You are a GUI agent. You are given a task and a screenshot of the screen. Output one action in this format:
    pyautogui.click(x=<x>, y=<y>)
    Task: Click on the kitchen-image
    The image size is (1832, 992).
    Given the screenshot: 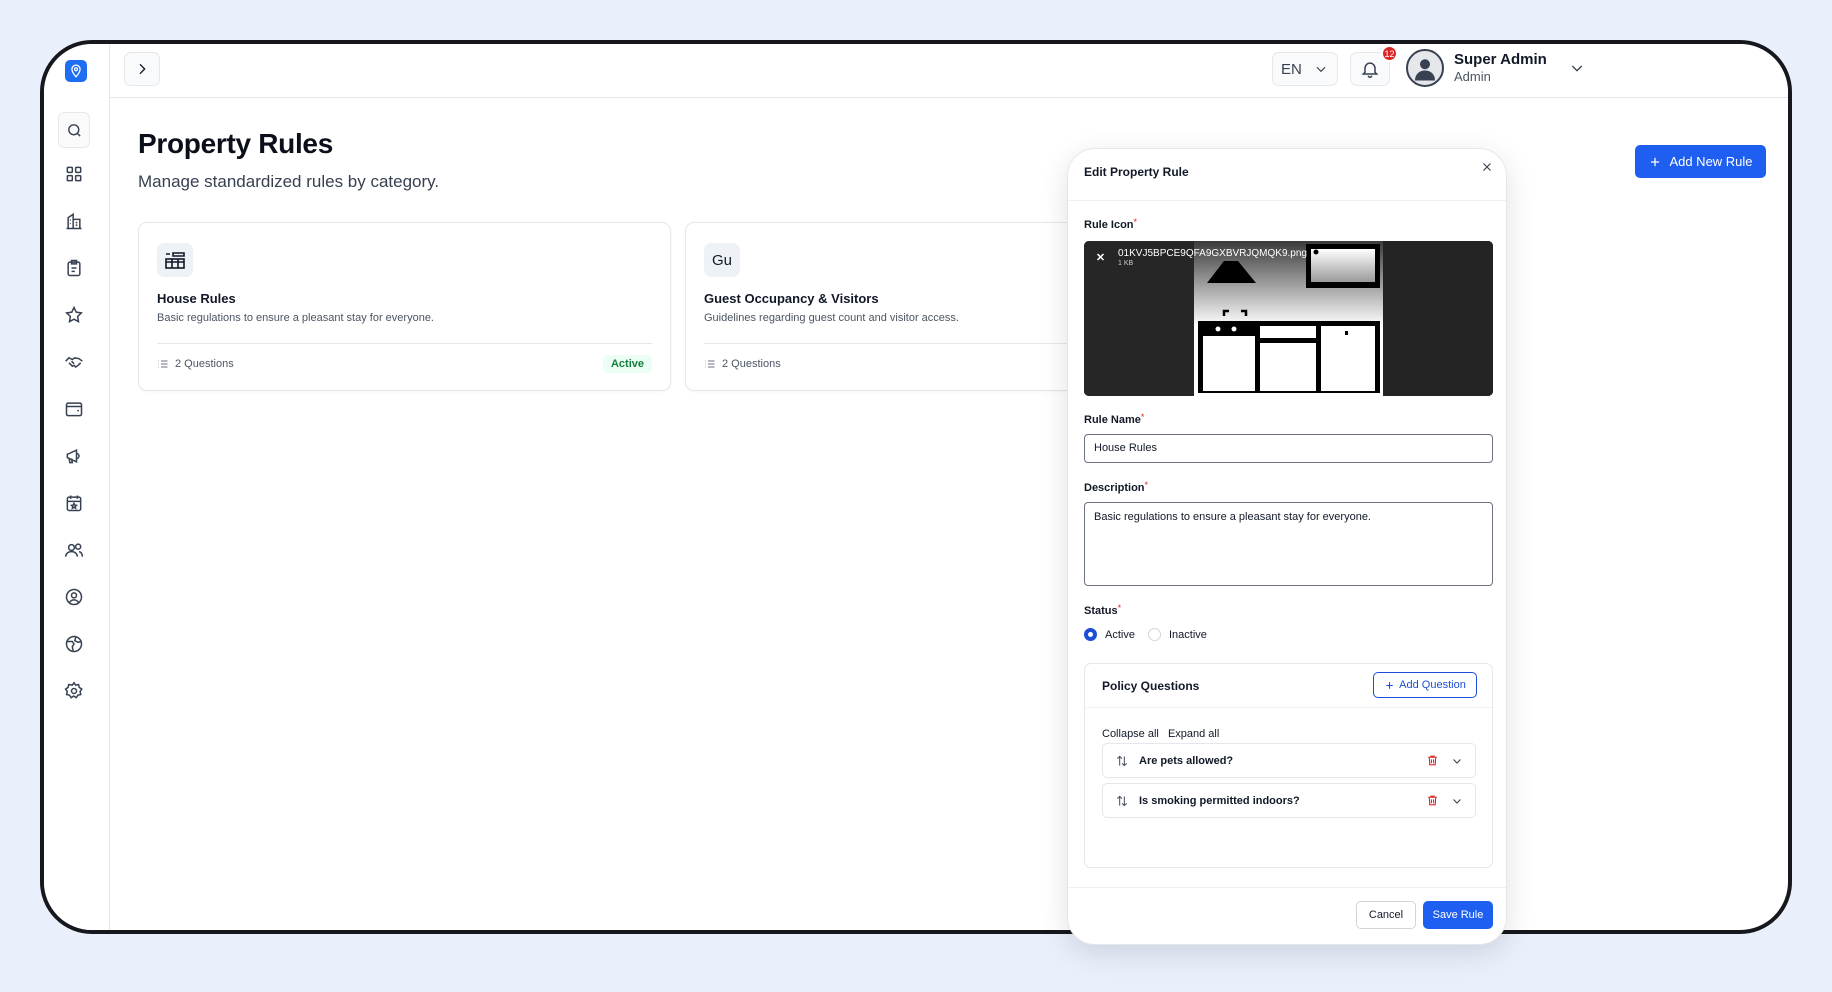 What is the action you would take?
    pyautogui.click(x=1288, y=318)
    